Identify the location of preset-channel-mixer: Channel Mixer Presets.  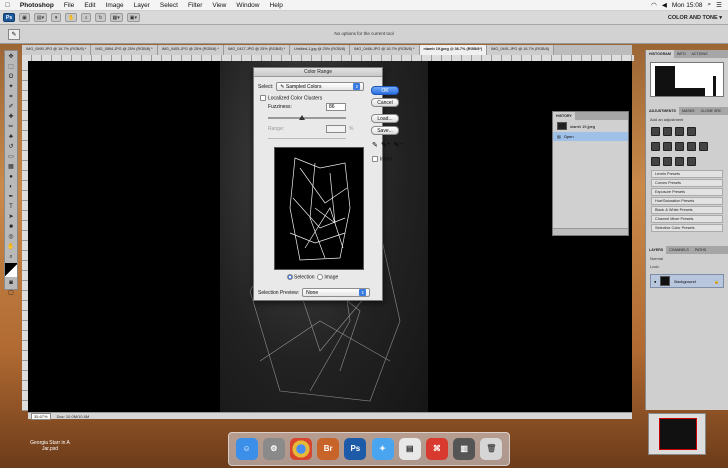
(687, 219).